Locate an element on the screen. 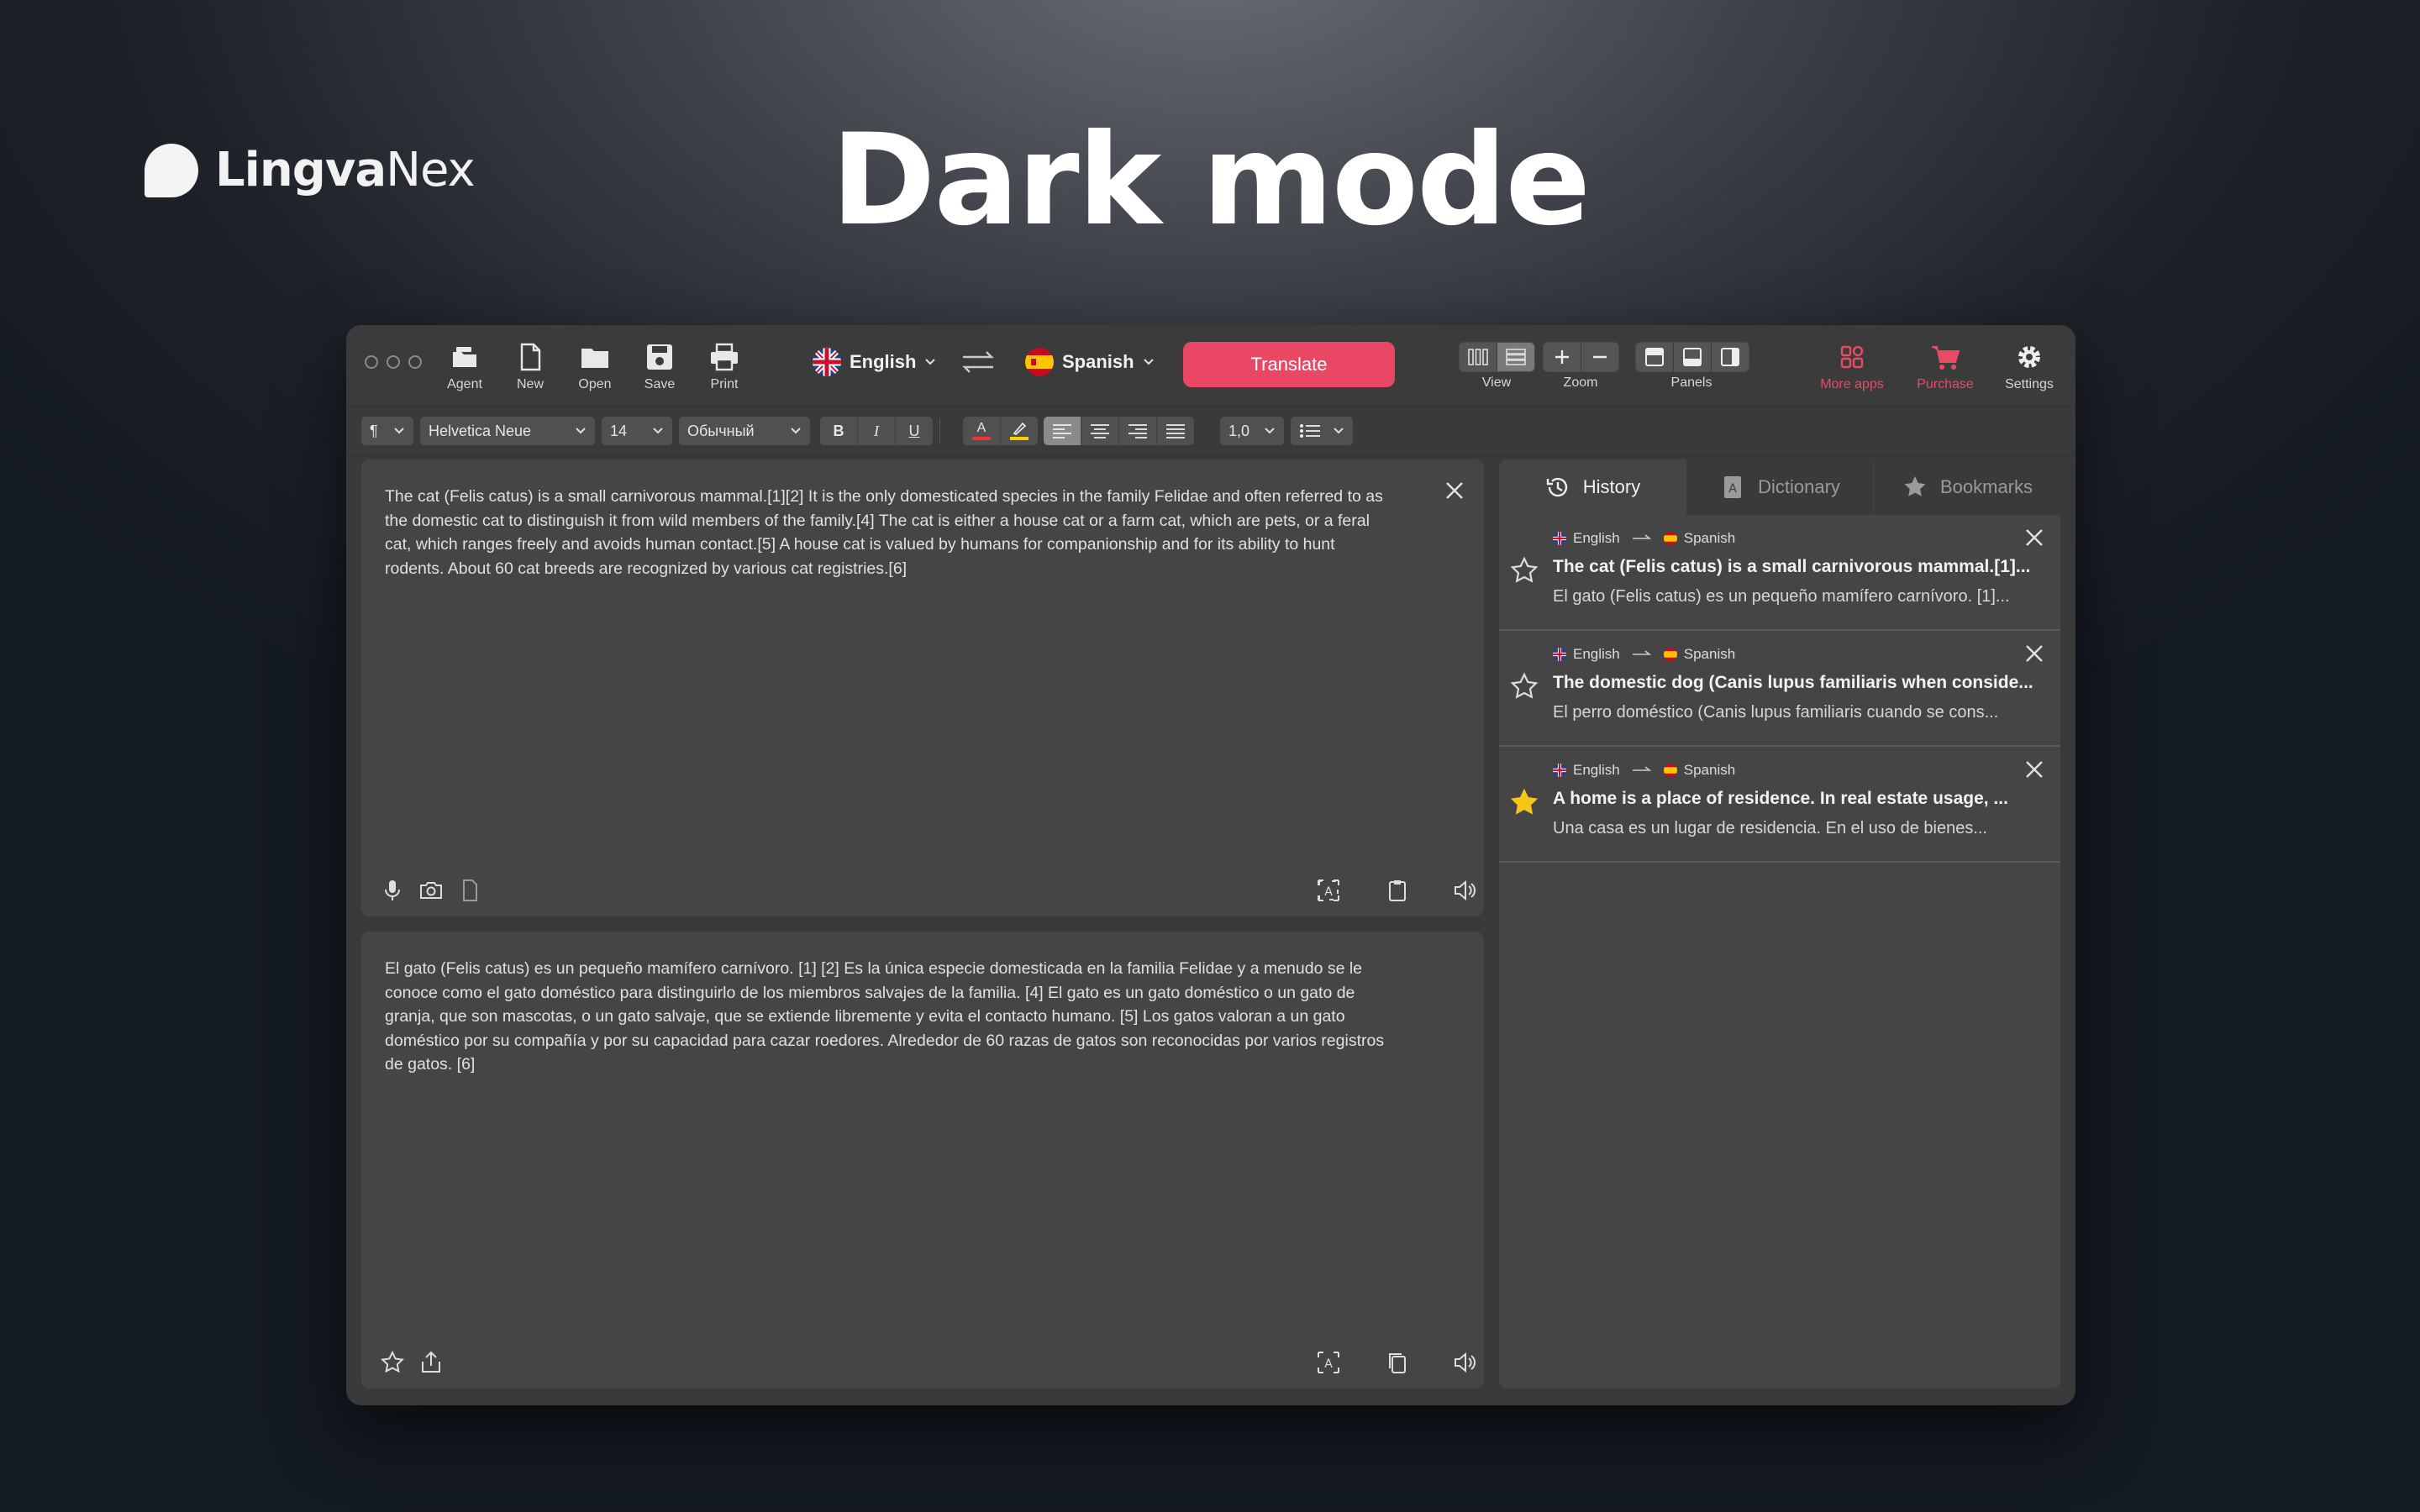  tab-dictionary-label: Dictionary is located at coordinates (1799, 486).